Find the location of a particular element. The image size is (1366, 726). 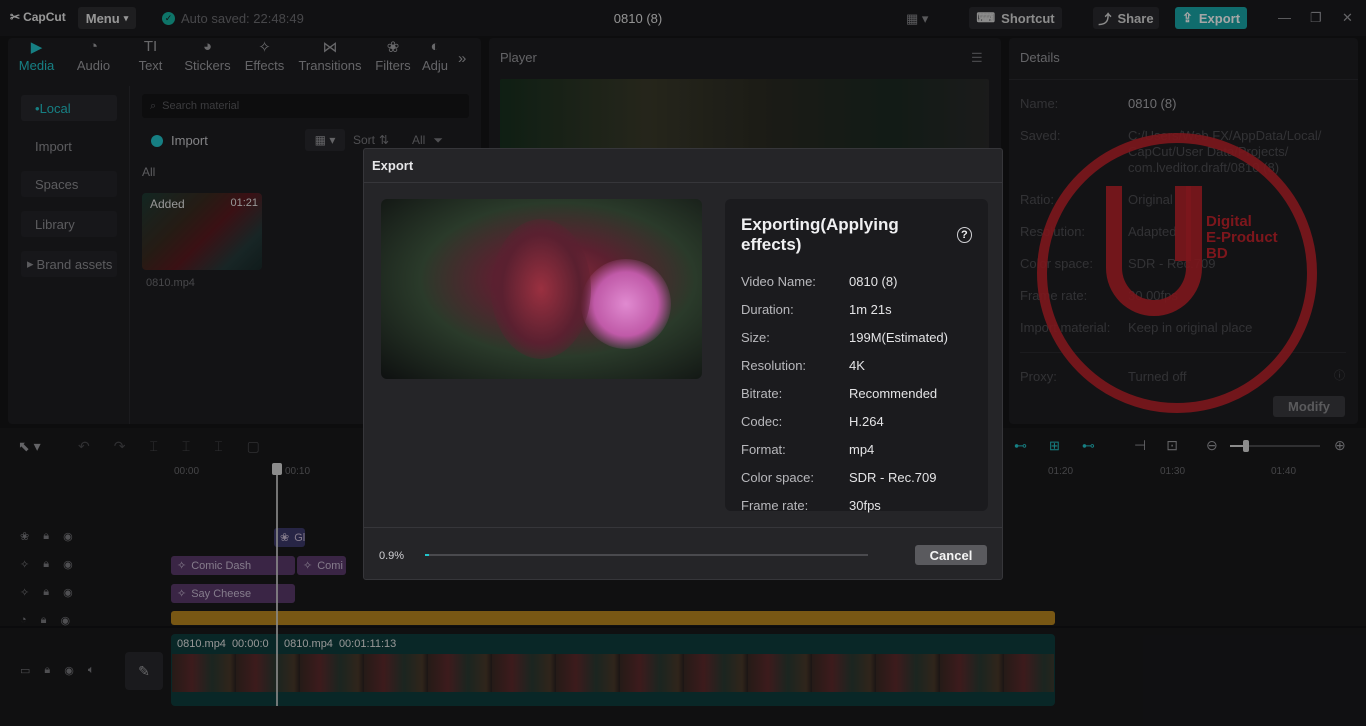

ruler-tick: 01:30 is located at coordinates (1173, 471).